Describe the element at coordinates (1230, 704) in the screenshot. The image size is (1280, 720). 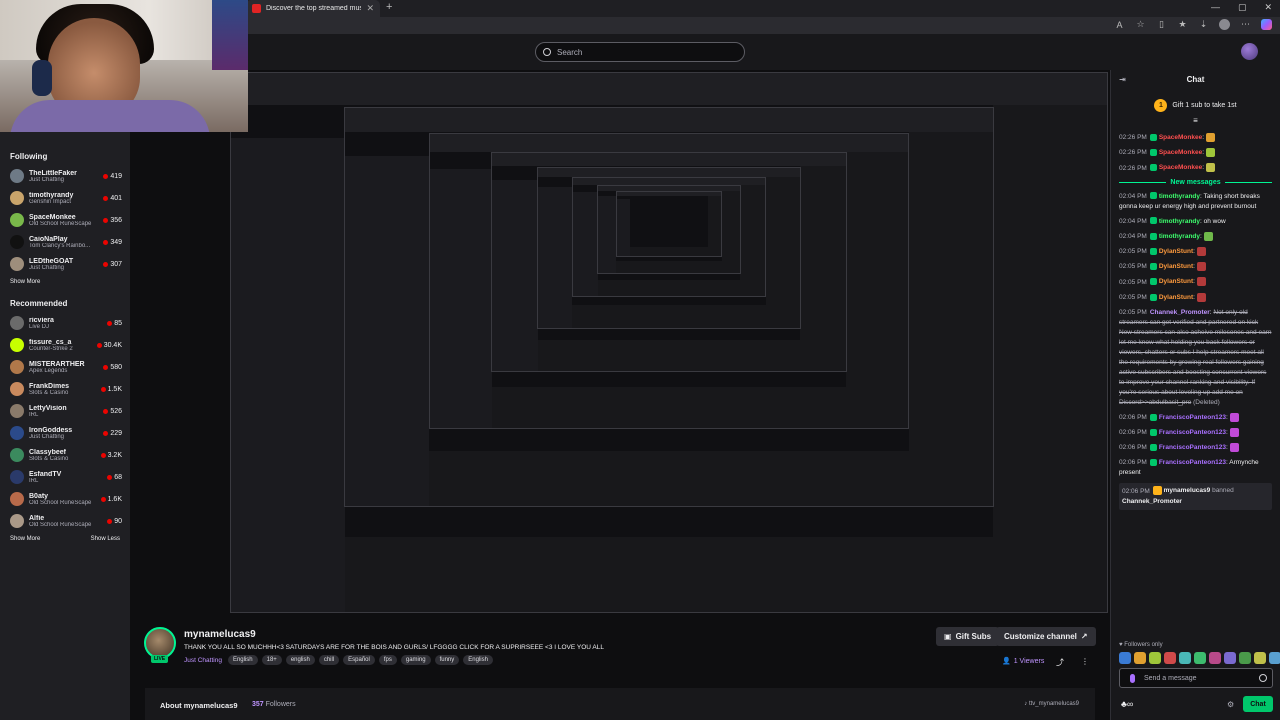
I see `gear-icon: ⚙` at that location.